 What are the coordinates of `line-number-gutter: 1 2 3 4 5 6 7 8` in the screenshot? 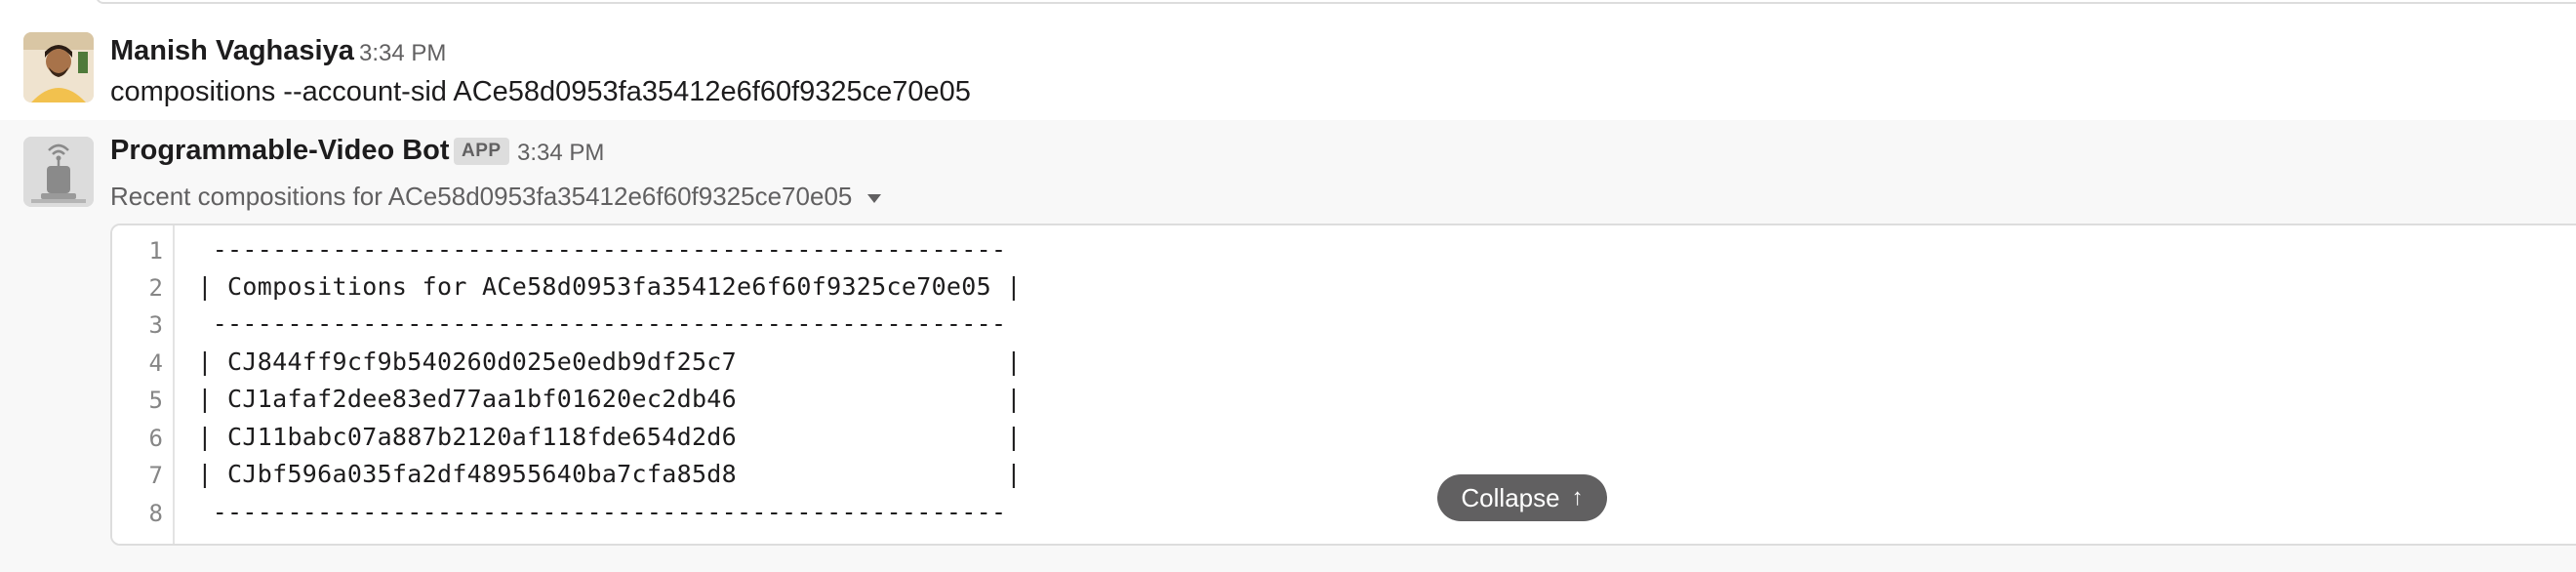 It's located at (143, 384).